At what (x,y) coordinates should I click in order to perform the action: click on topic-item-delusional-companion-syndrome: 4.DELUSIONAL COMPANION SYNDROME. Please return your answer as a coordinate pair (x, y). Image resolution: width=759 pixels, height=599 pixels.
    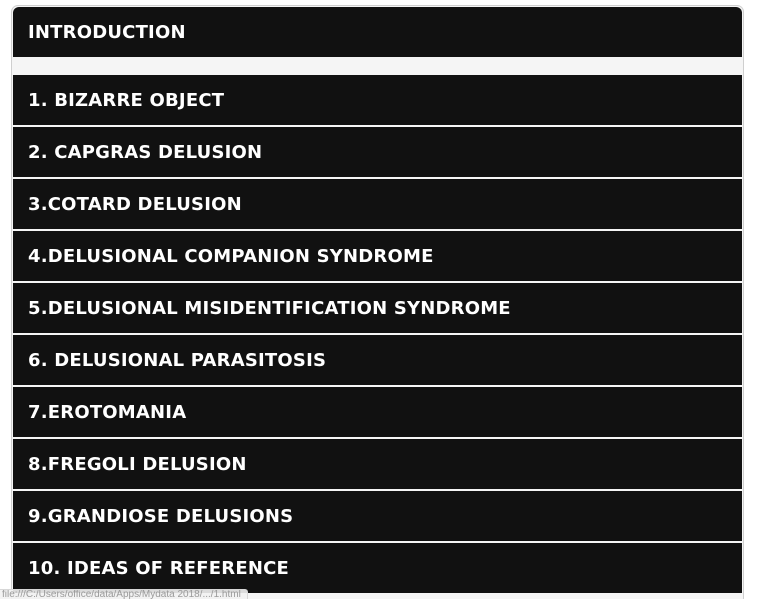
    Looking at the image, I should click on (377, 256).